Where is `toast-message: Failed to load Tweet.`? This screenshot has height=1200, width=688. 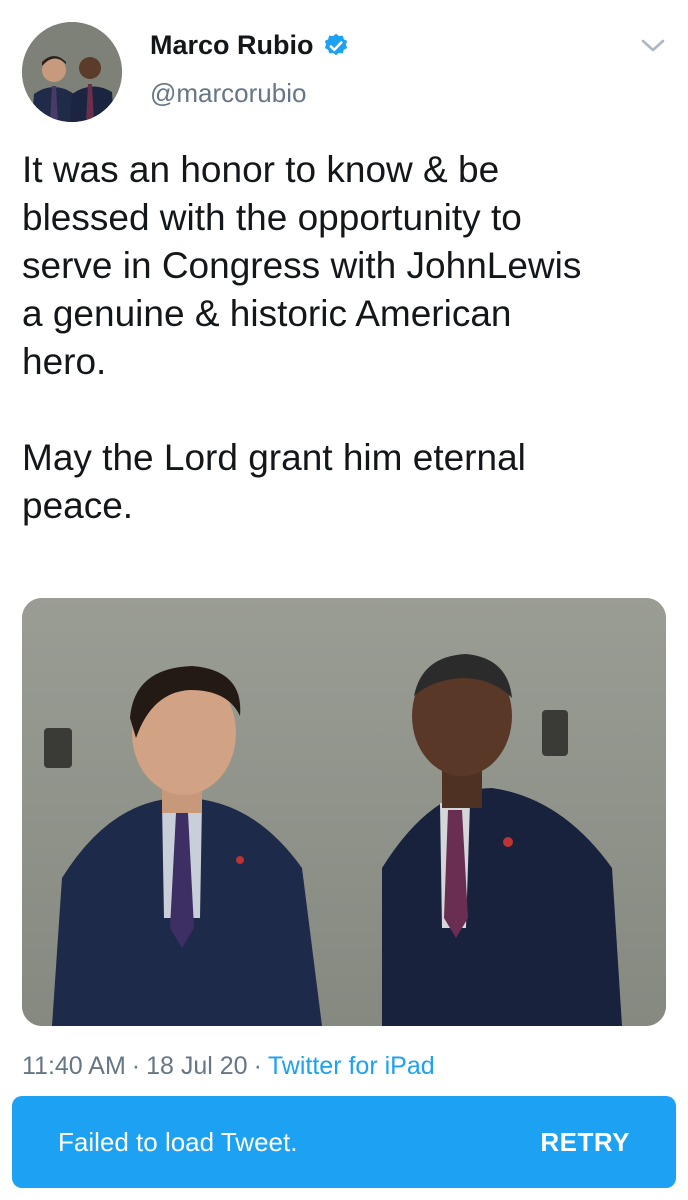
toast-message: Failed to load Tweet. is located at coordinates (178, 1142).